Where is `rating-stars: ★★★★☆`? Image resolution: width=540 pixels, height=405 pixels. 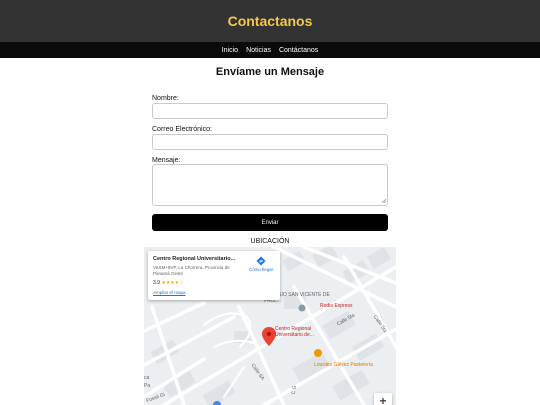 rating-stars: ★★★★☆ is located at coordinates (172, 283).